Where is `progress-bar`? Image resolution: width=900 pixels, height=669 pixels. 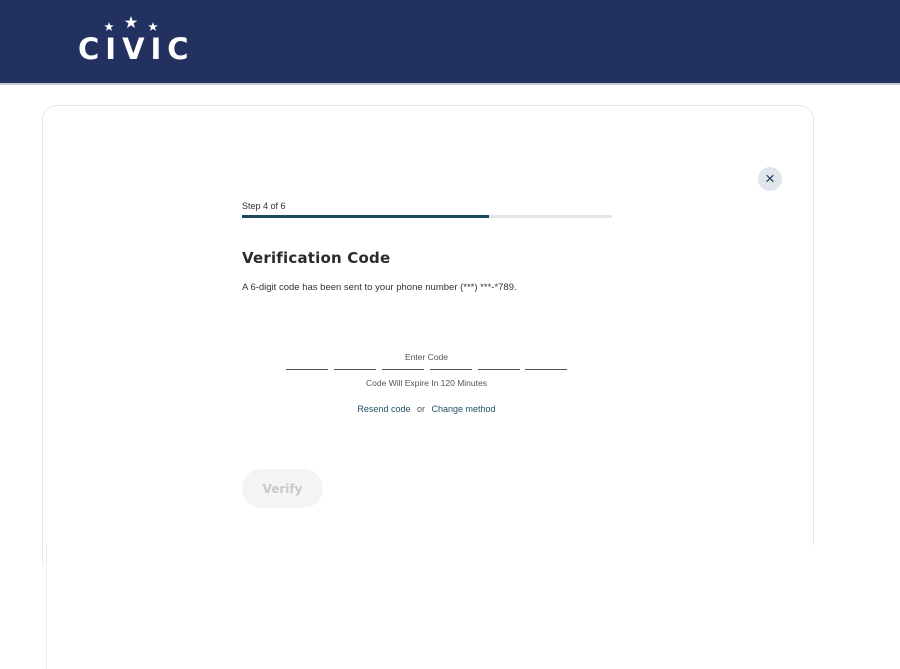
progress-bar is located at coordinates (427, 216).